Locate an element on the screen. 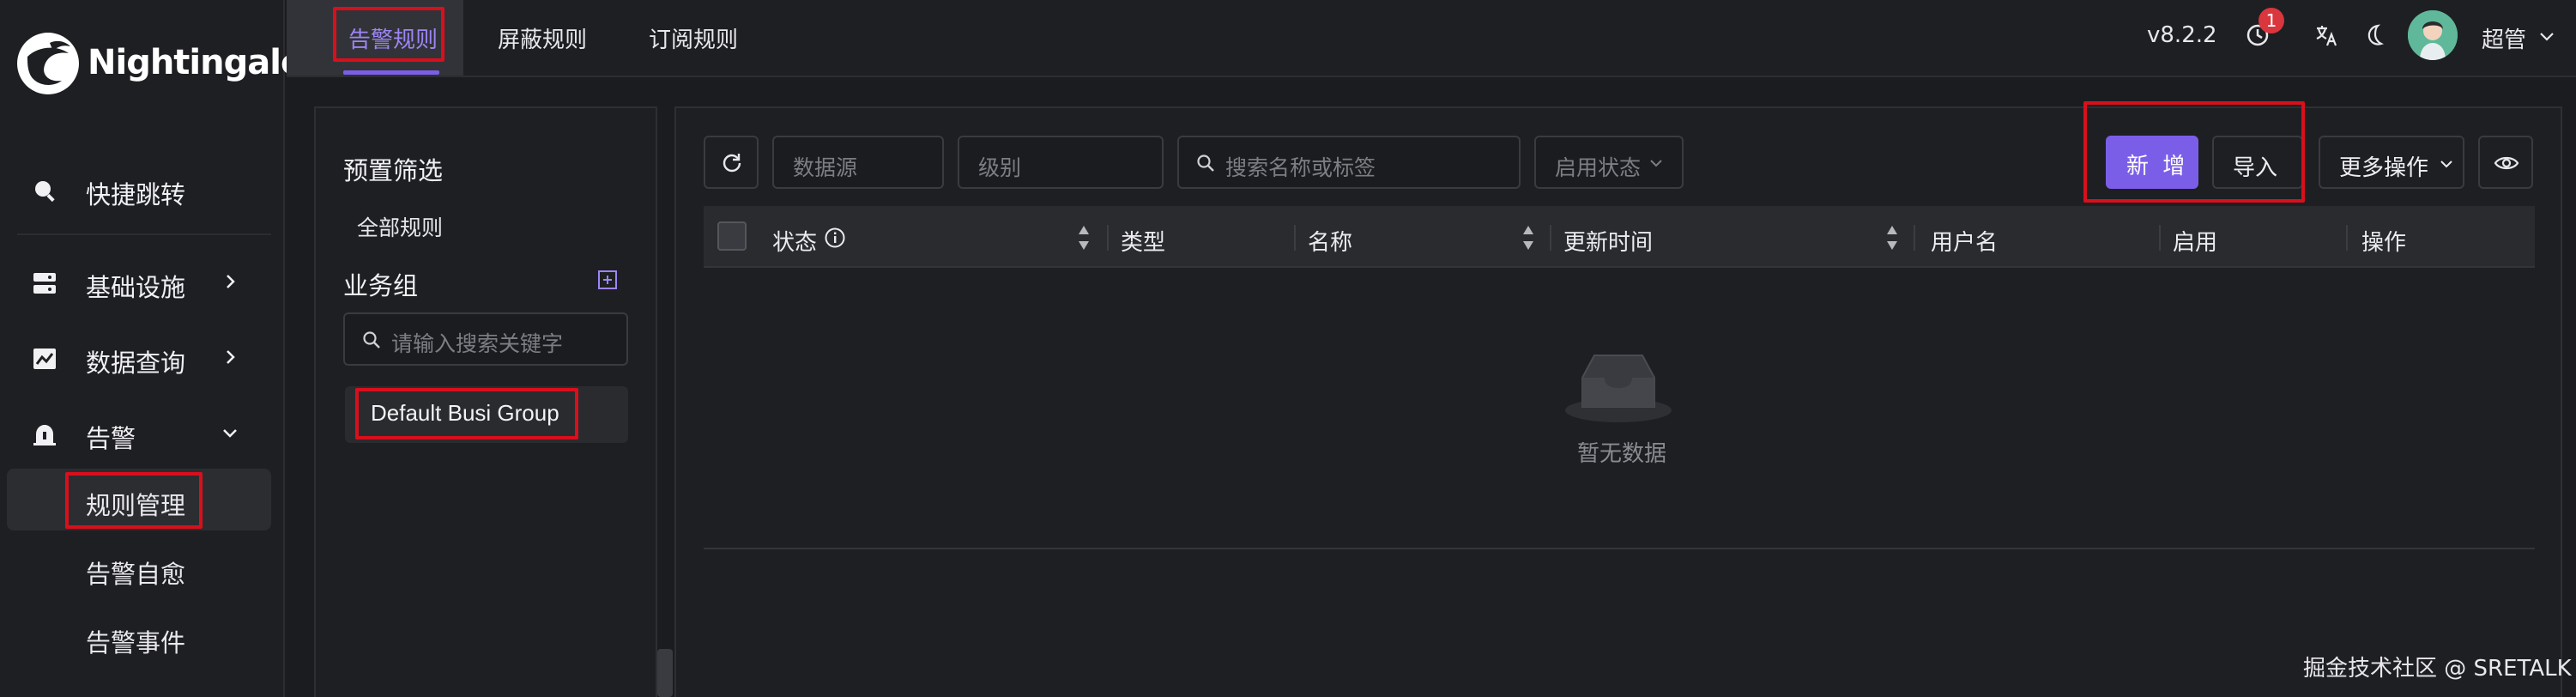 Image resolution: width=2576 pixels, height=697 pixels. refresh-button is located at coordinates (731, 162).